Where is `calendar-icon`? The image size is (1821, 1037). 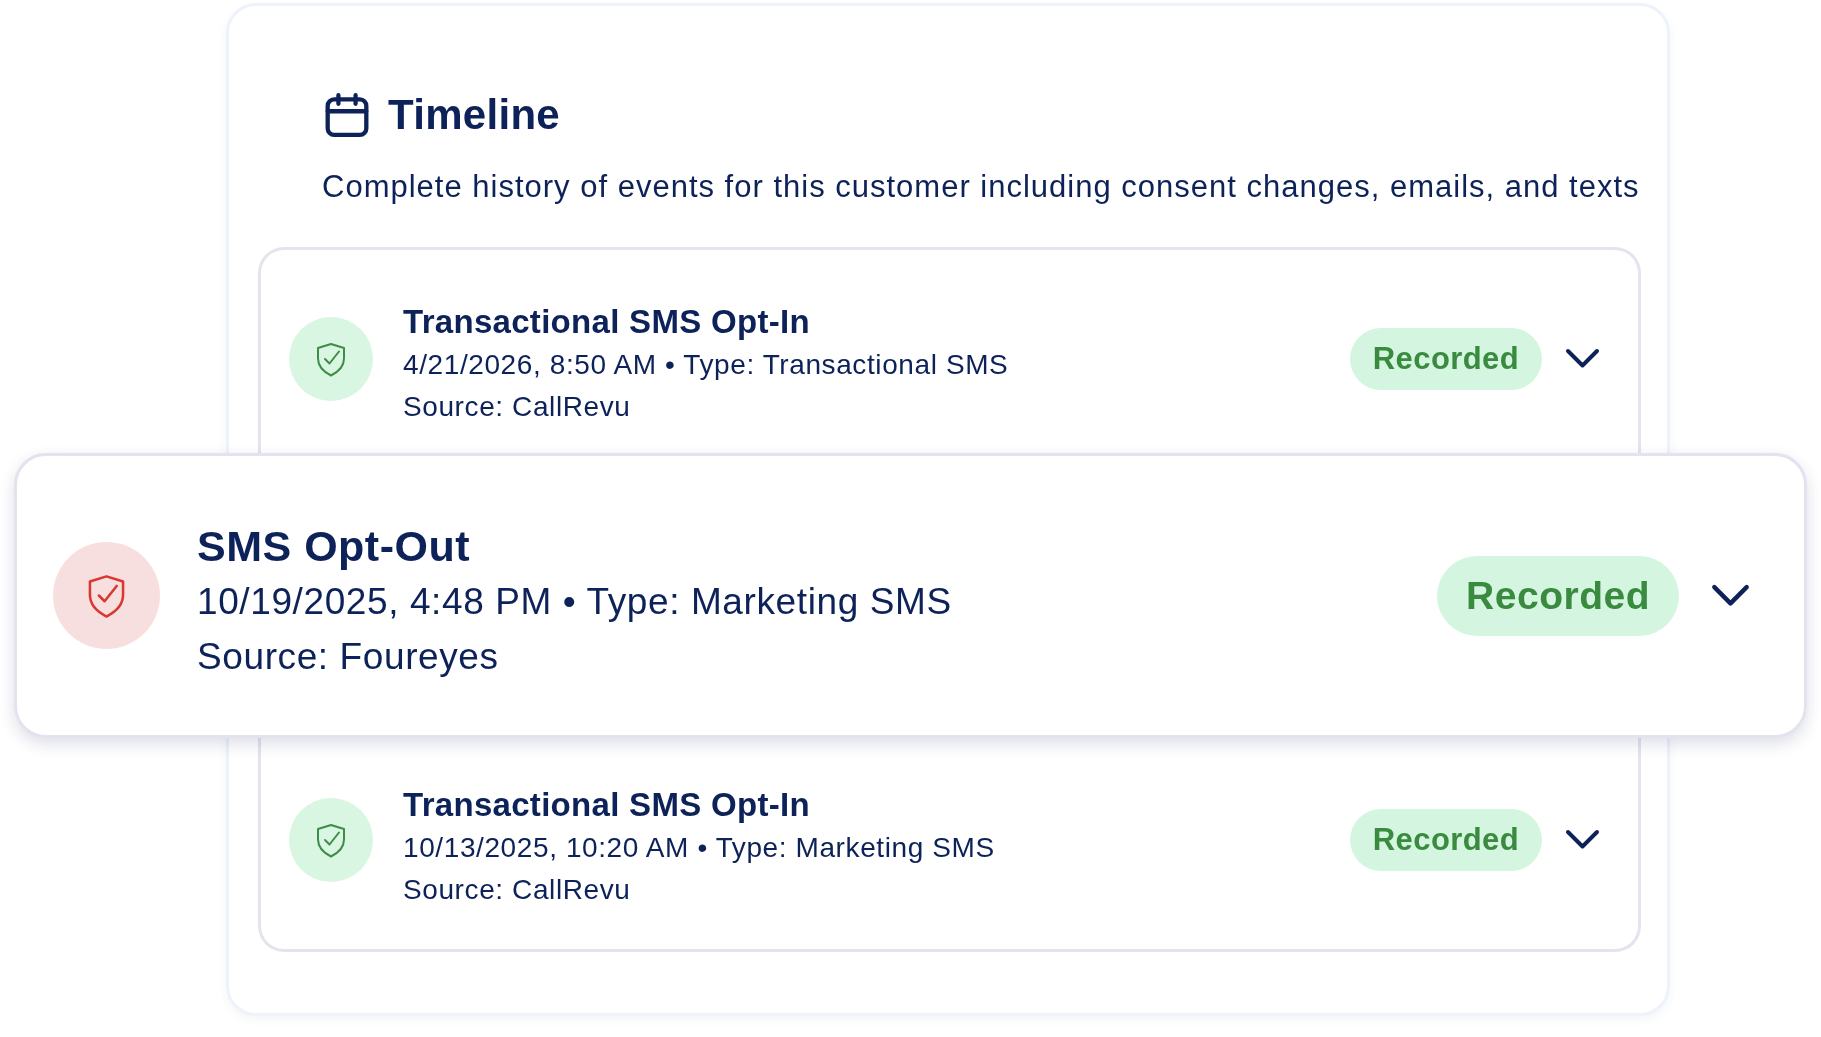
calendar-icon is located at coordinates (347, 115).